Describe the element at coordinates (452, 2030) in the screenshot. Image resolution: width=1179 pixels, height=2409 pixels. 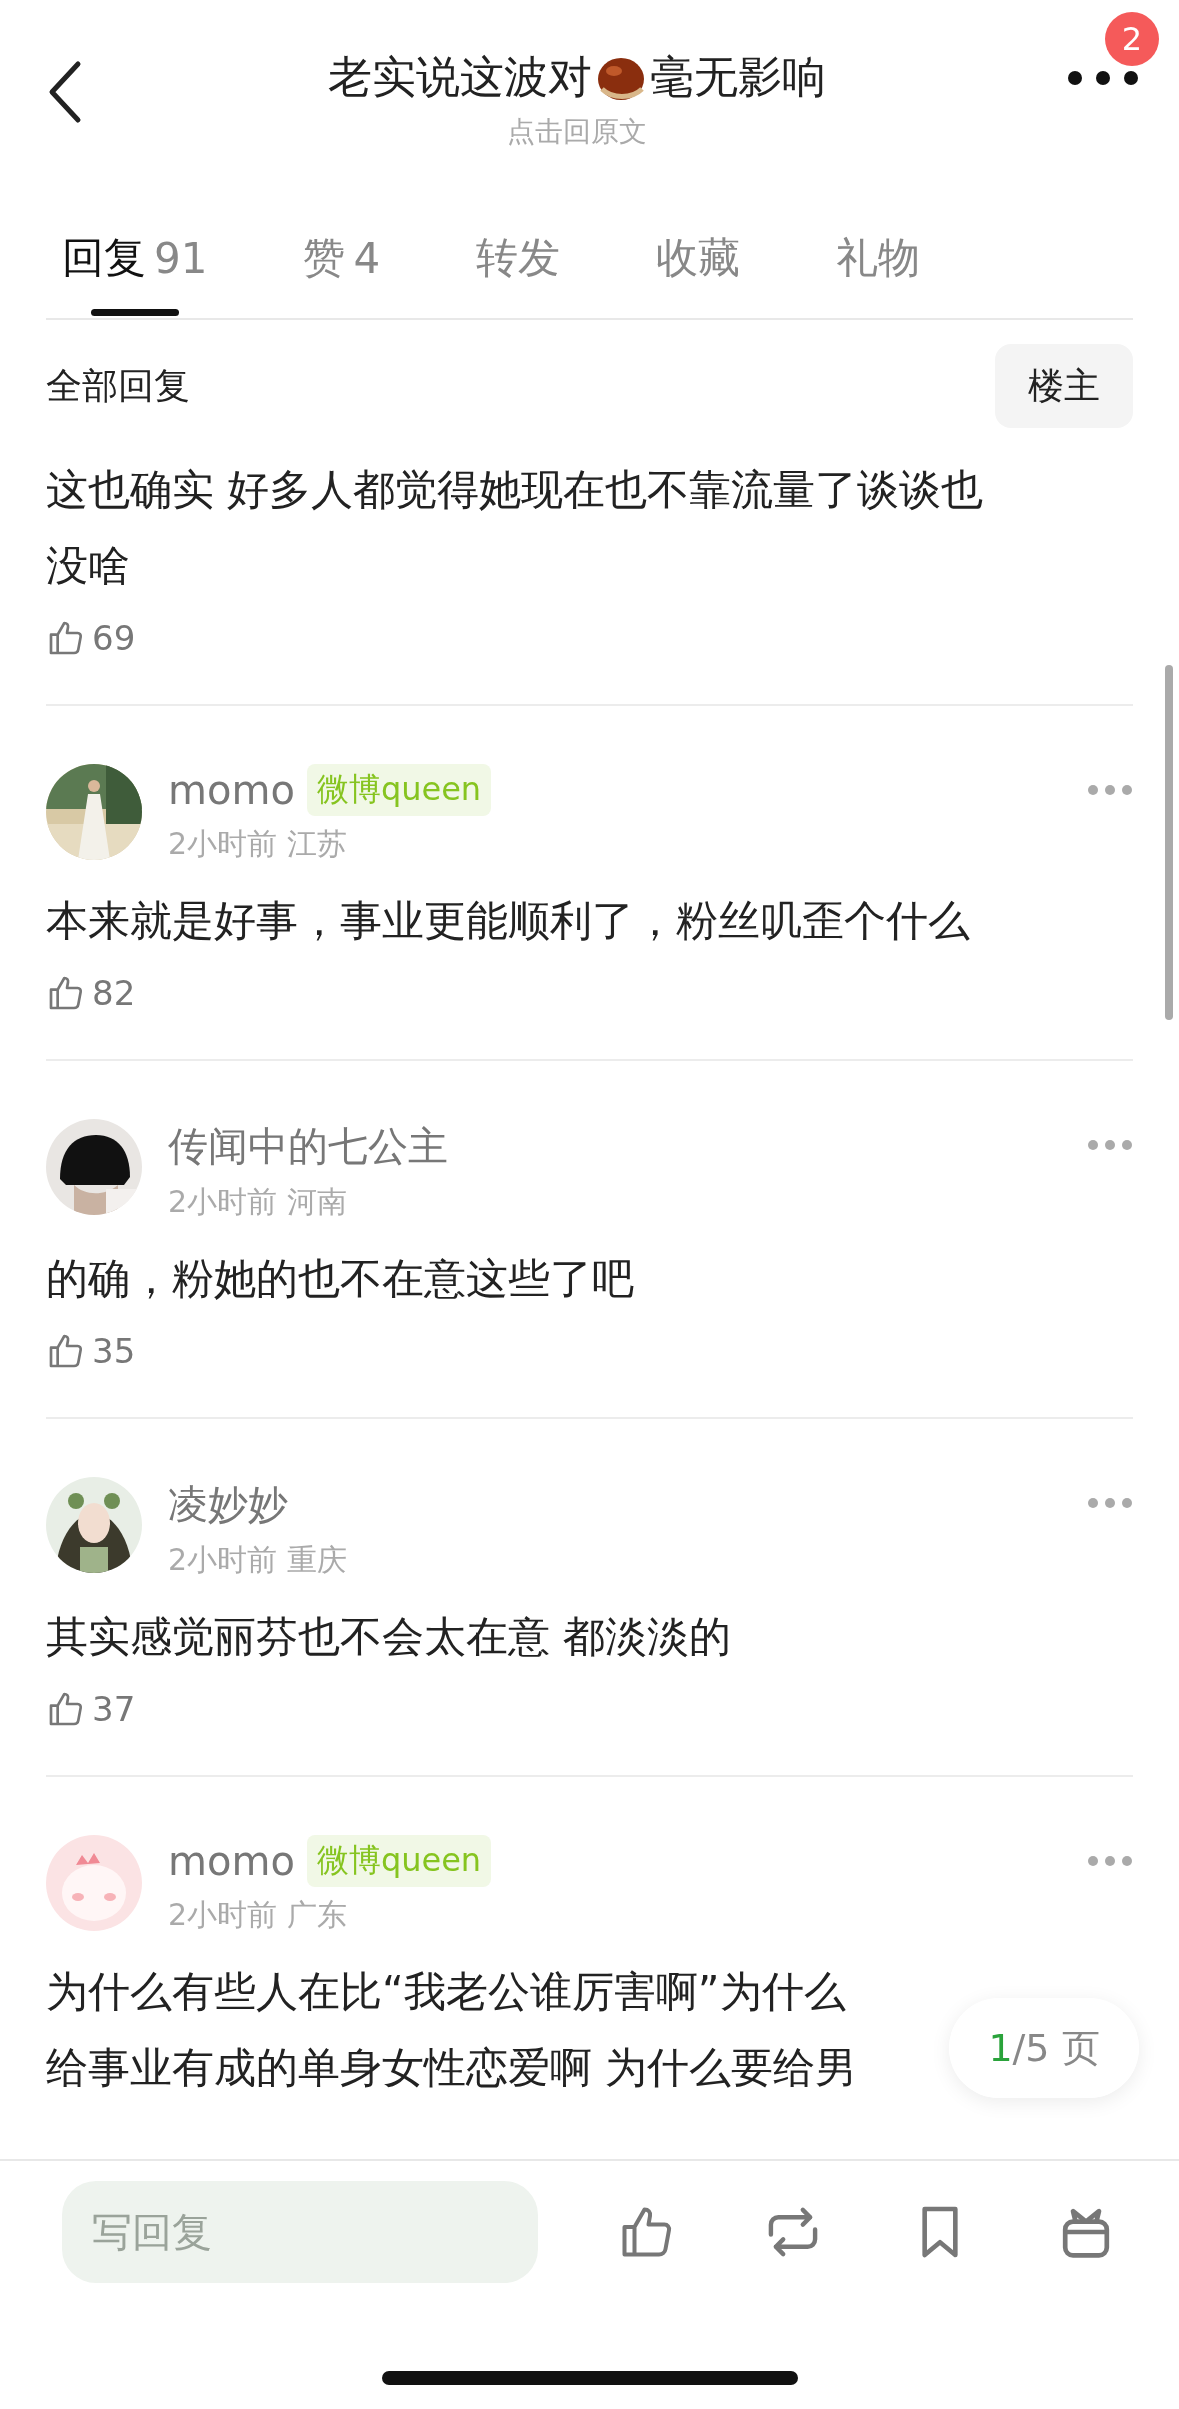
I see `comment-text: 为什么有些人在比“我老公谁厉害啊”为什么 给事业有成的单身女性恋爱啊 为什么要给男` at that location.